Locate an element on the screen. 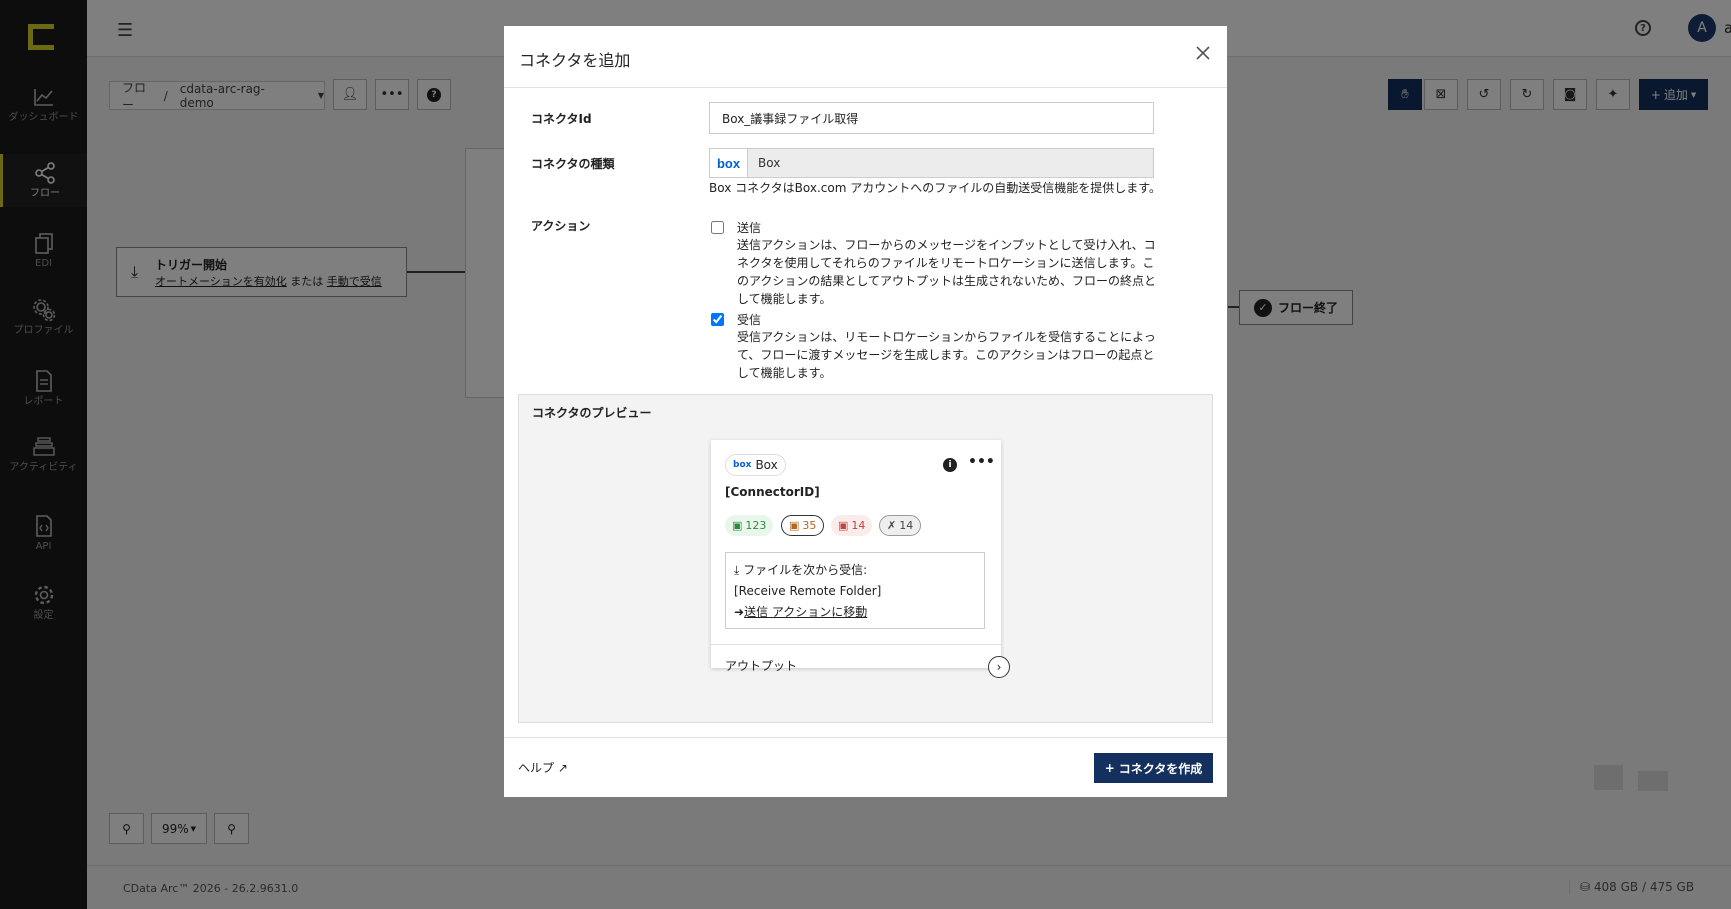 This screenshot has height=909, width=1731. dialog-footer: ヘルプ ↗ + コネクタを作成 is located at coordinates (865, 767).